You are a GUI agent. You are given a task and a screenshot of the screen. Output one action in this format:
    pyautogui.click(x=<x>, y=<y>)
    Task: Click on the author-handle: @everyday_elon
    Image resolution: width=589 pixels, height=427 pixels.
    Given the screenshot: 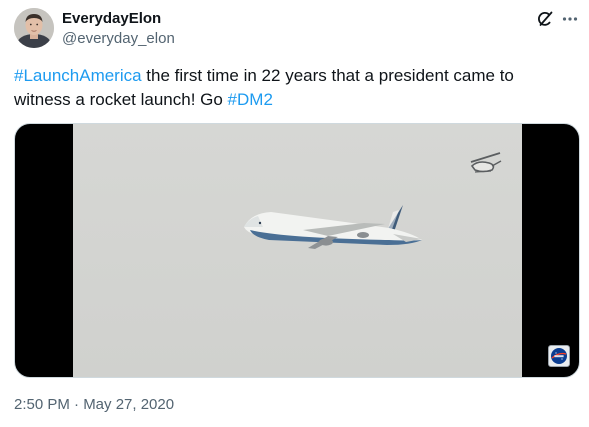 What is the action you would take?
    pyautogui.click(x=118, y=39)
    